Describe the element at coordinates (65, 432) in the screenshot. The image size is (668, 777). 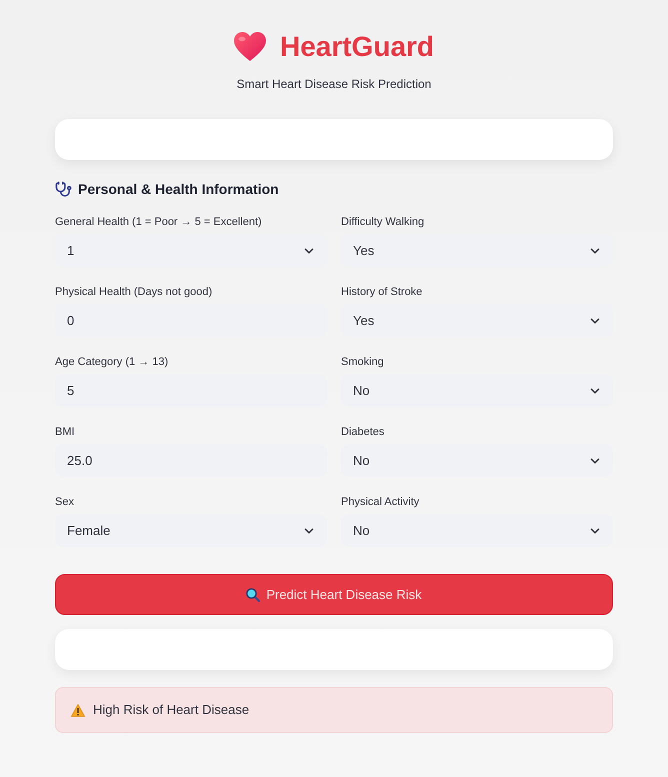
I see `field-label: BMI` at that location.